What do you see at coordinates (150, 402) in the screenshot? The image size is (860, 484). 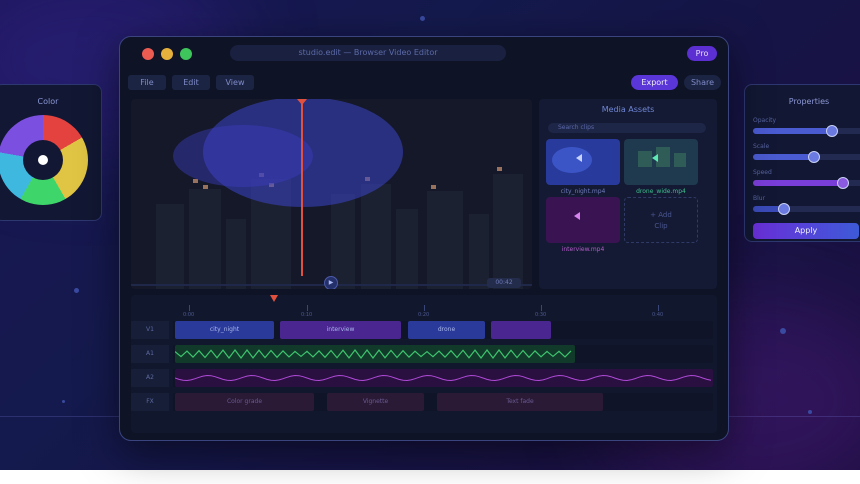 I see `track-label-fx: FX` at bounding box center [150, 402].